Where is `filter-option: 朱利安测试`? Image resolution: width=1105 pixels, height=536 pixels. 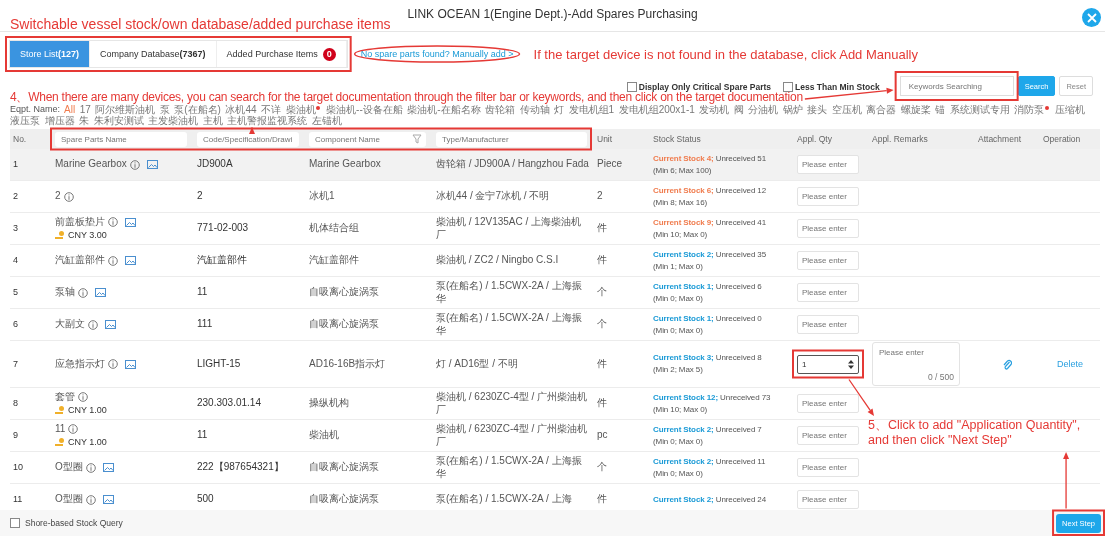
filter-option: 朱利安测试 is located at coordinates (118, 120).